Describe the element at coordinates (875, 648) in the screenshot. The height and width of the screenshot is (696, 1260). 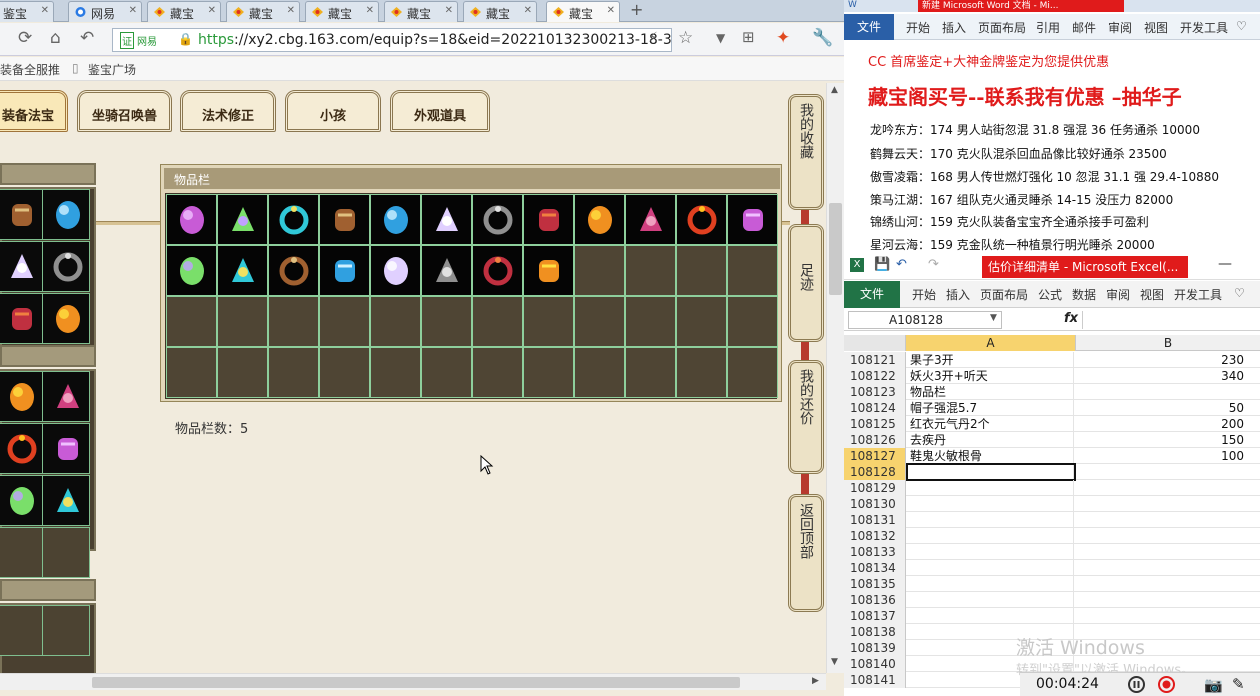
I see `row-header: 108139` at that location.